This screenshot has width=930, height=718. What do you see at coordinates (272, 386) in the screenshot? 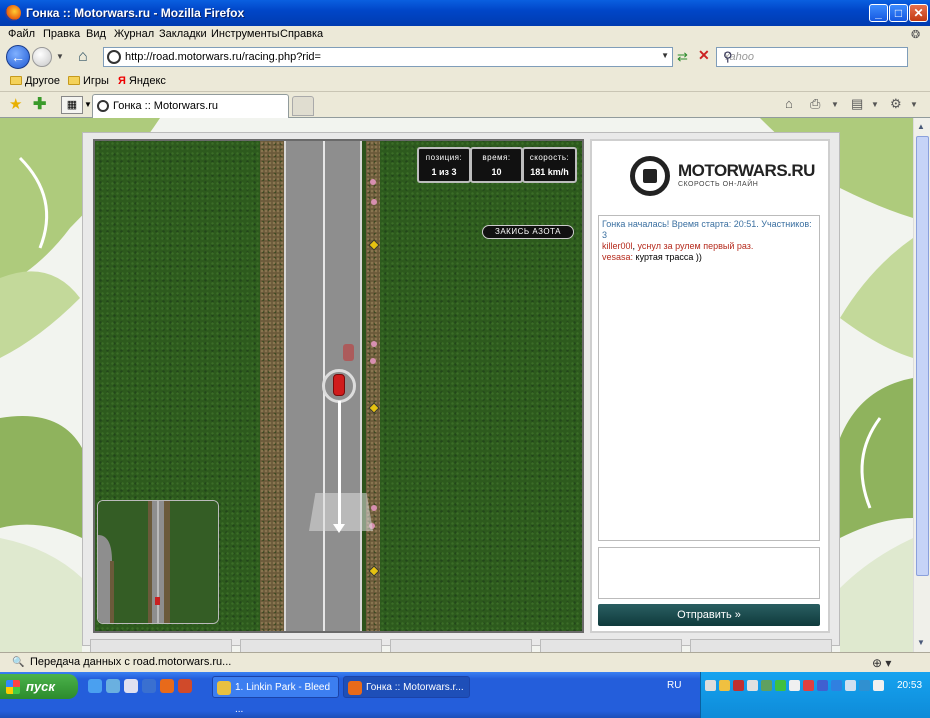
I see `dirt-shoulder-left` at bounding box center [272, 386].